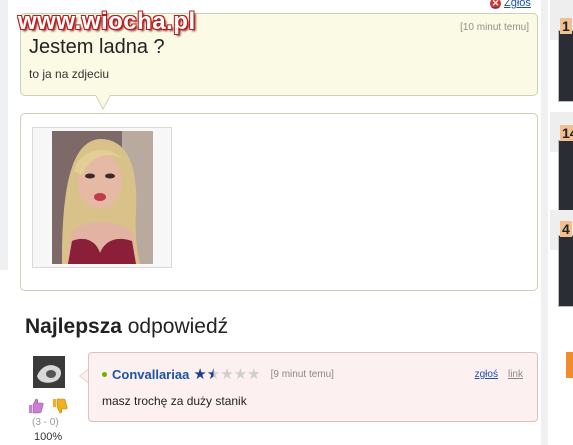 This screenshot has width=573, height=445. Describe the element at coordinates (49, 372) in the screenshot. I see `avatar` at that location.